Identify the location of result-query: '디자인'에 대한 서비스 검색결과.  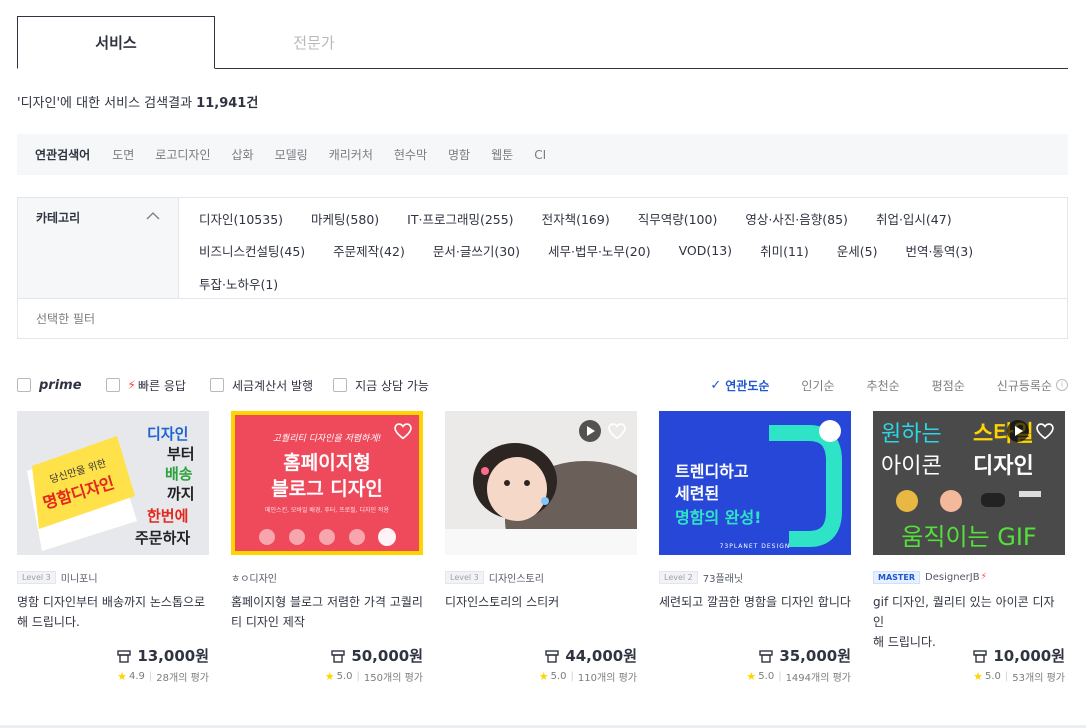
(105, 103).